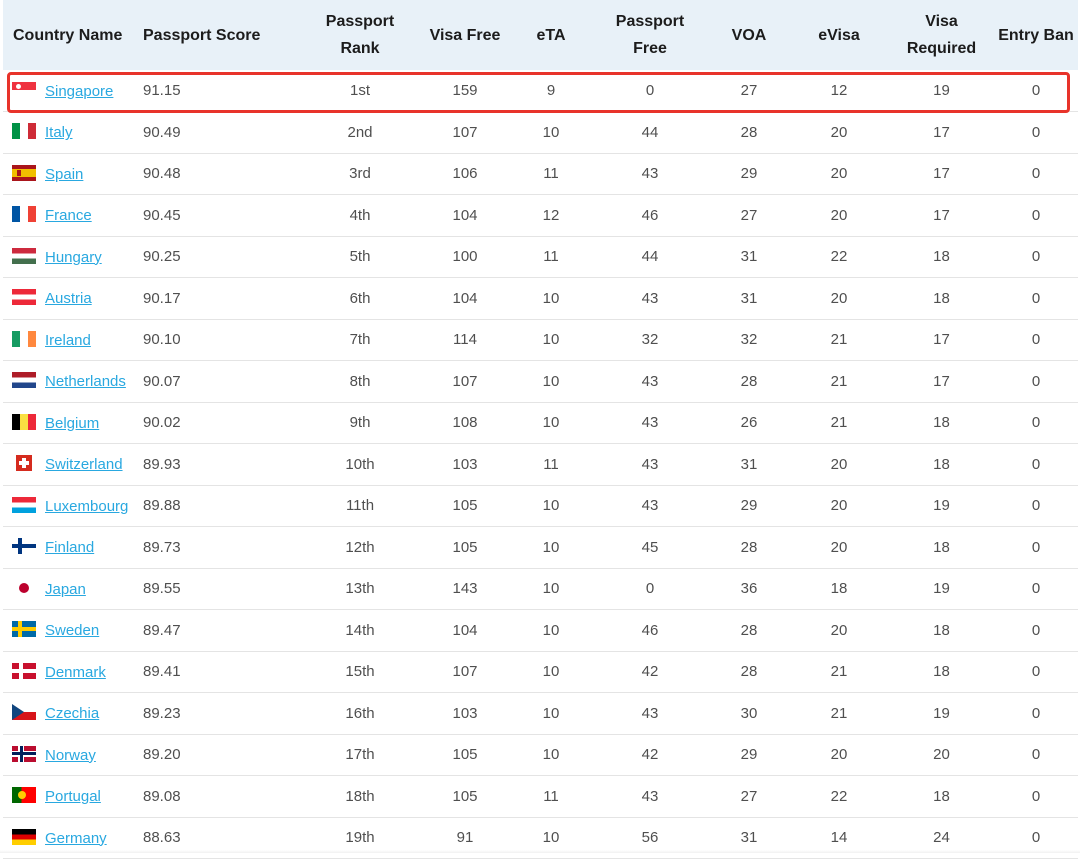  Describe the element at coordinates (73, 257) in the screenshot. I see `country-link: Hungary` at that location.